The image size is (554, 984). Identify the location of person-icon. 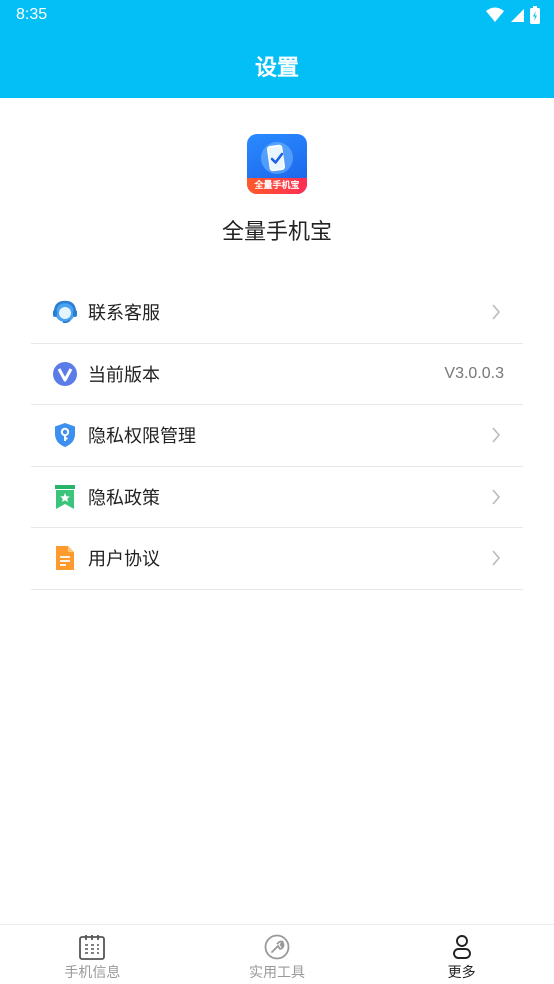
(461, 947).